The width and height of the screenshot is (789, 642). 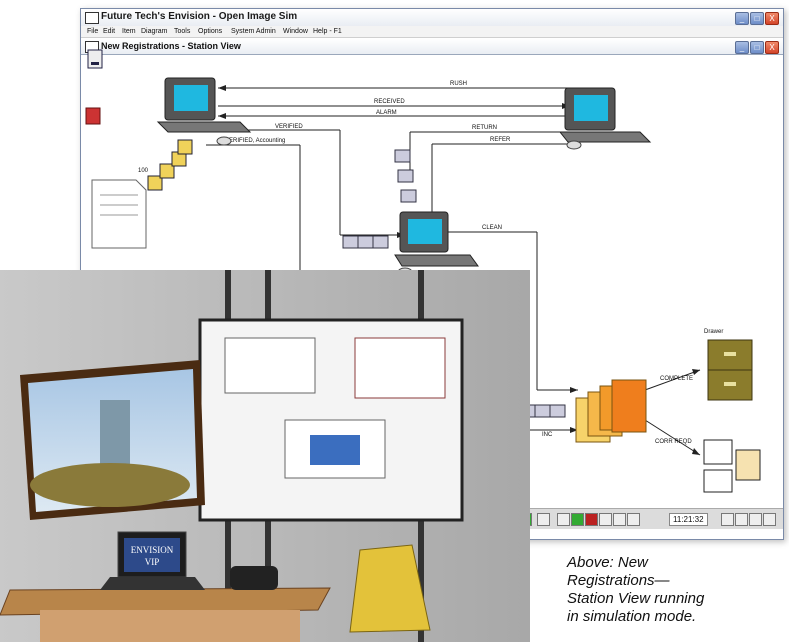 I want to click on flow-label-clean: CLEAN, so click(x=492, y=228).